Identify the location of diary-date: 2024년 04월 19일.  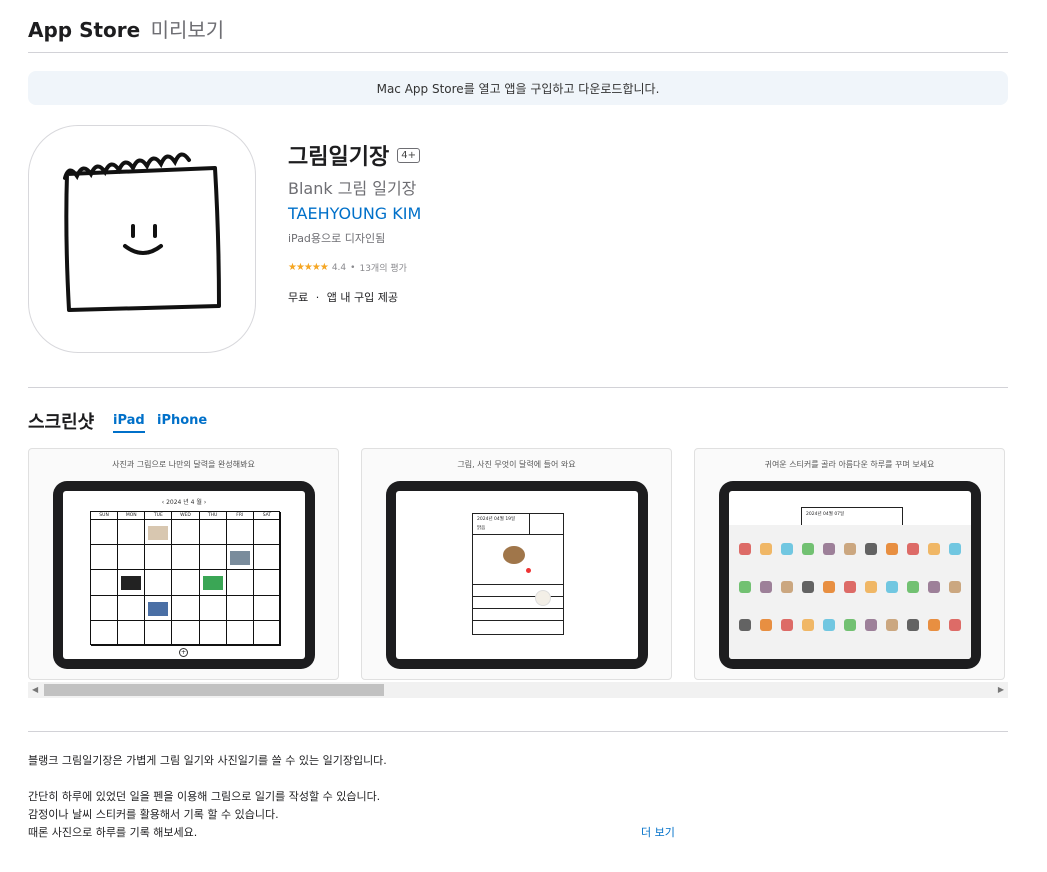
(496, 519).